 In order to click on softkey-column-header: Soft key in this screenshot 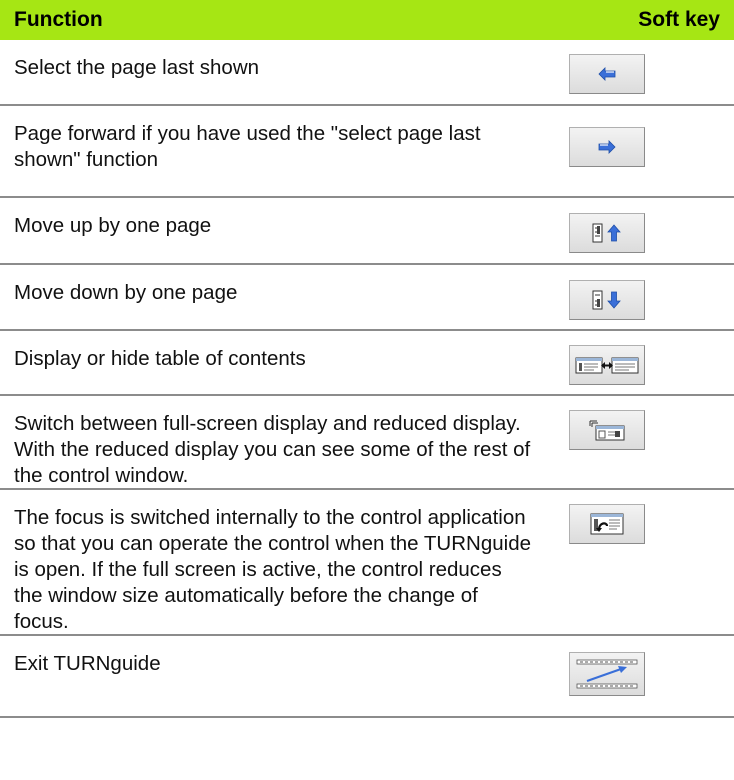, I will do `click(679, 19)`.